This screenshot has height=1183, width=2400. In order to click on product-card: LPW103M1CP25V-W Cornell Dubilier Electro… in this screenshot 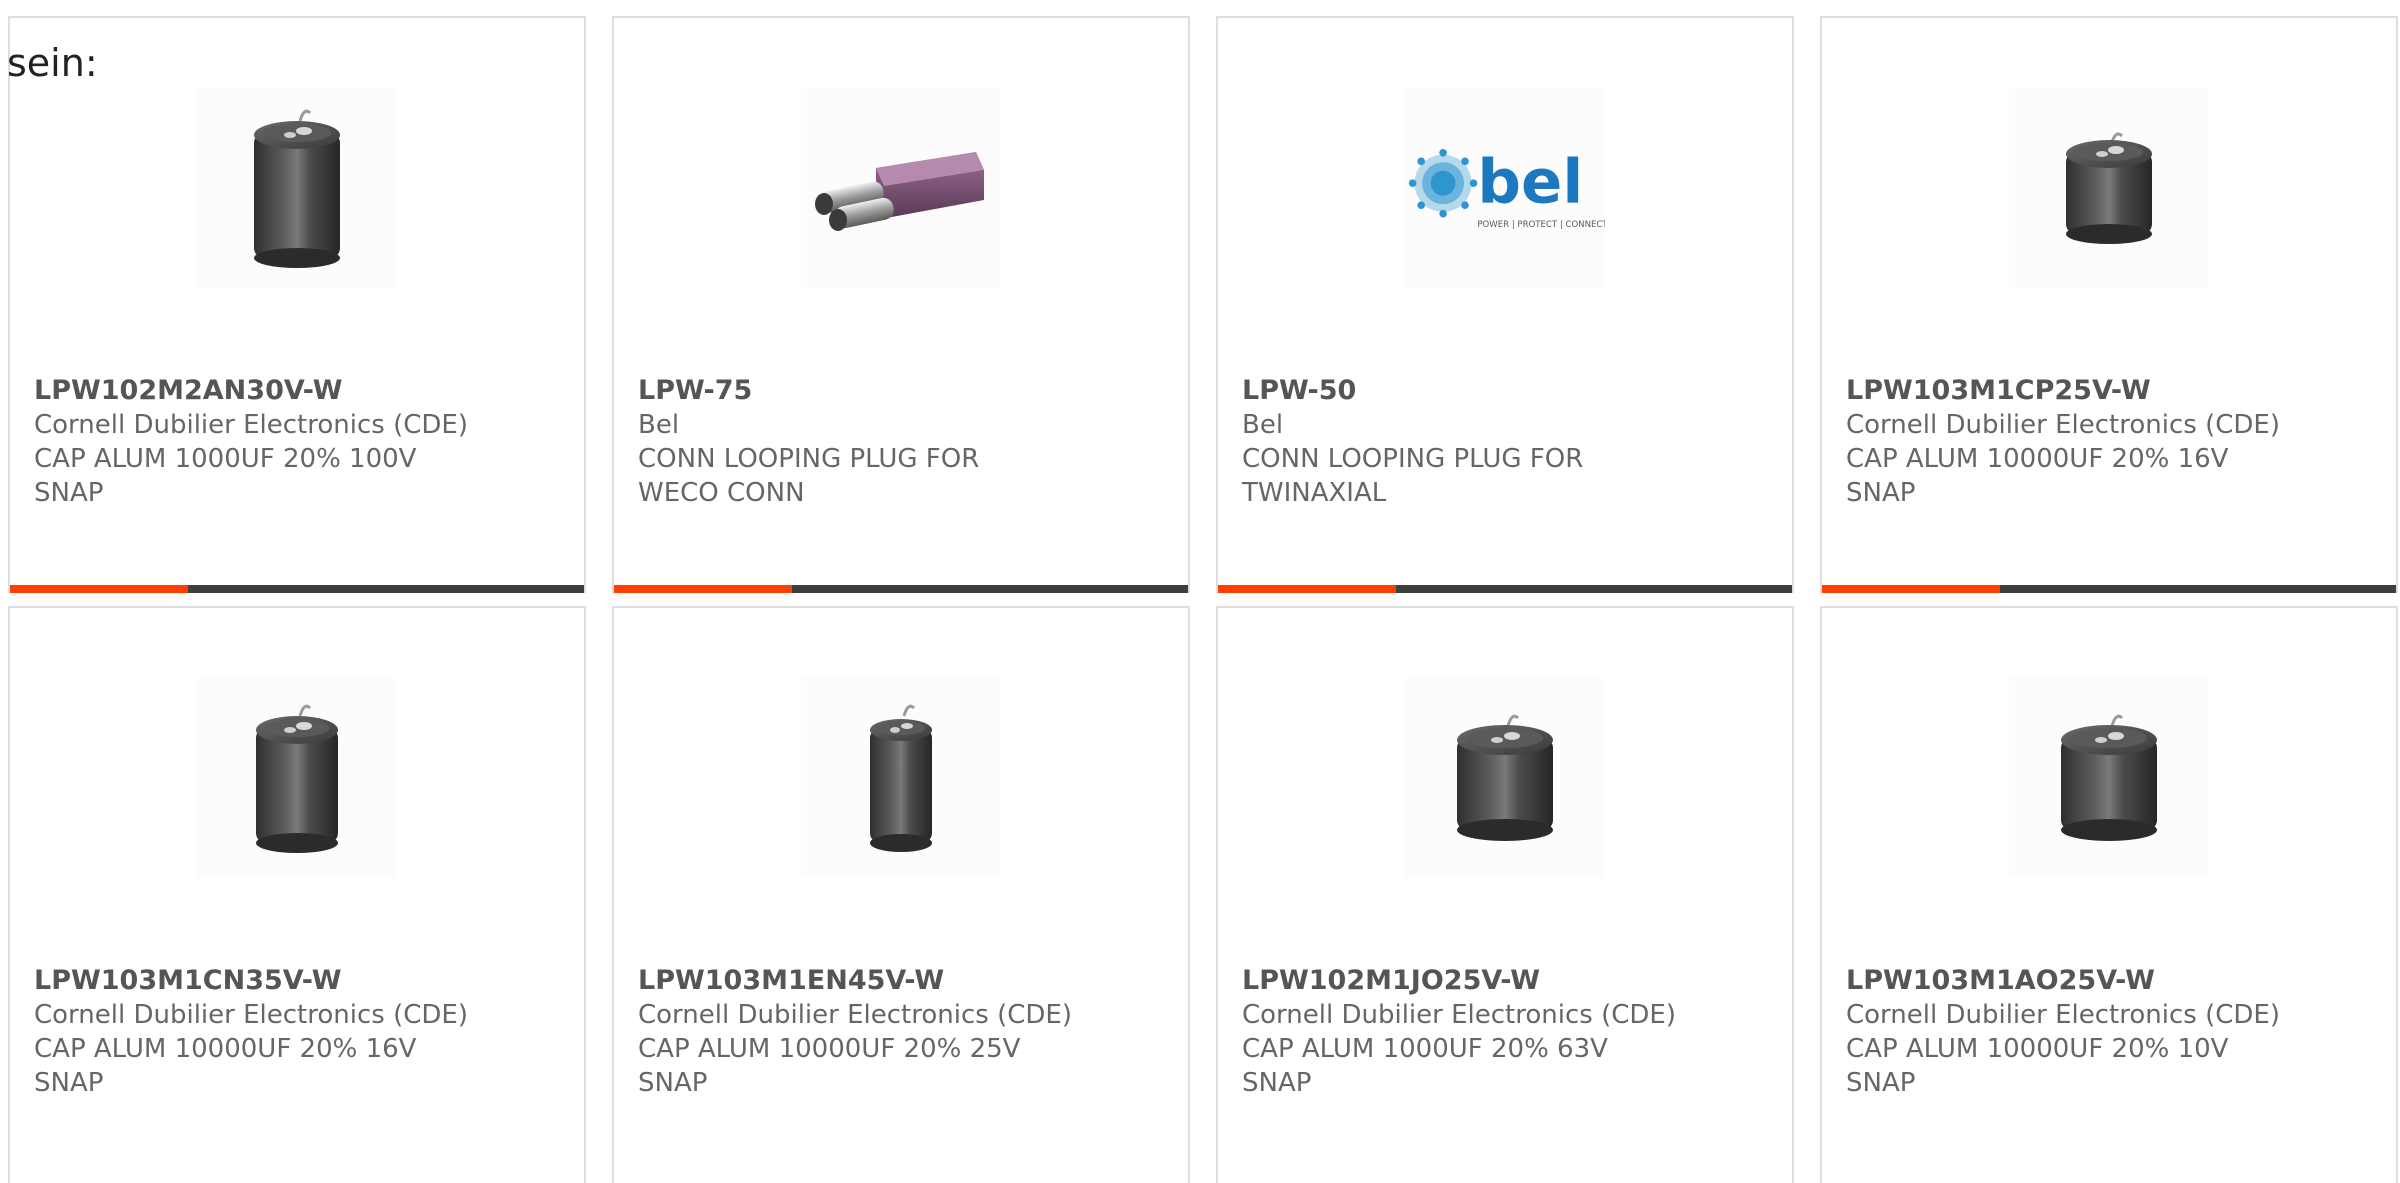, I will do `click(2109, 304)`.